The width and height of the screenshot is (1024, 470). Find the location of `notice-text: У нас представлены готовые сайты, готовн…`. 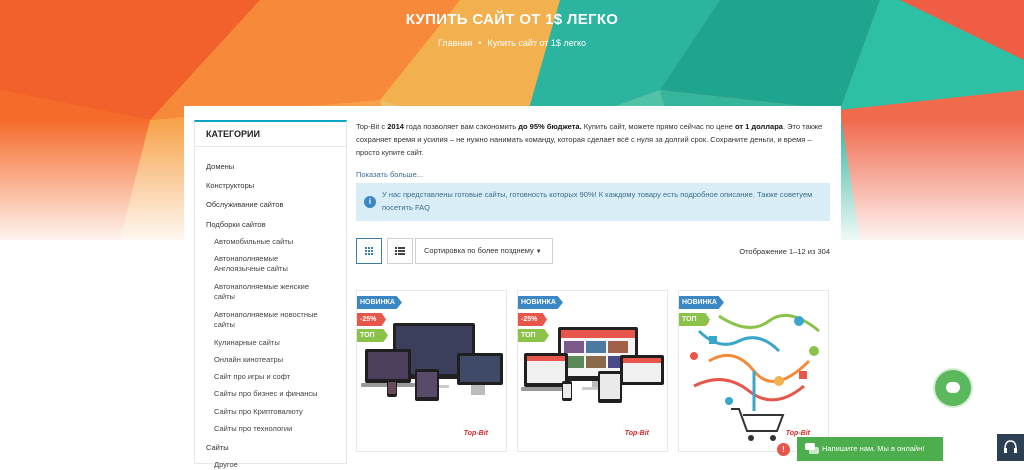

notice-text: У нас представлены готовые сайты, готовн… is located at coordinates (597, 201).